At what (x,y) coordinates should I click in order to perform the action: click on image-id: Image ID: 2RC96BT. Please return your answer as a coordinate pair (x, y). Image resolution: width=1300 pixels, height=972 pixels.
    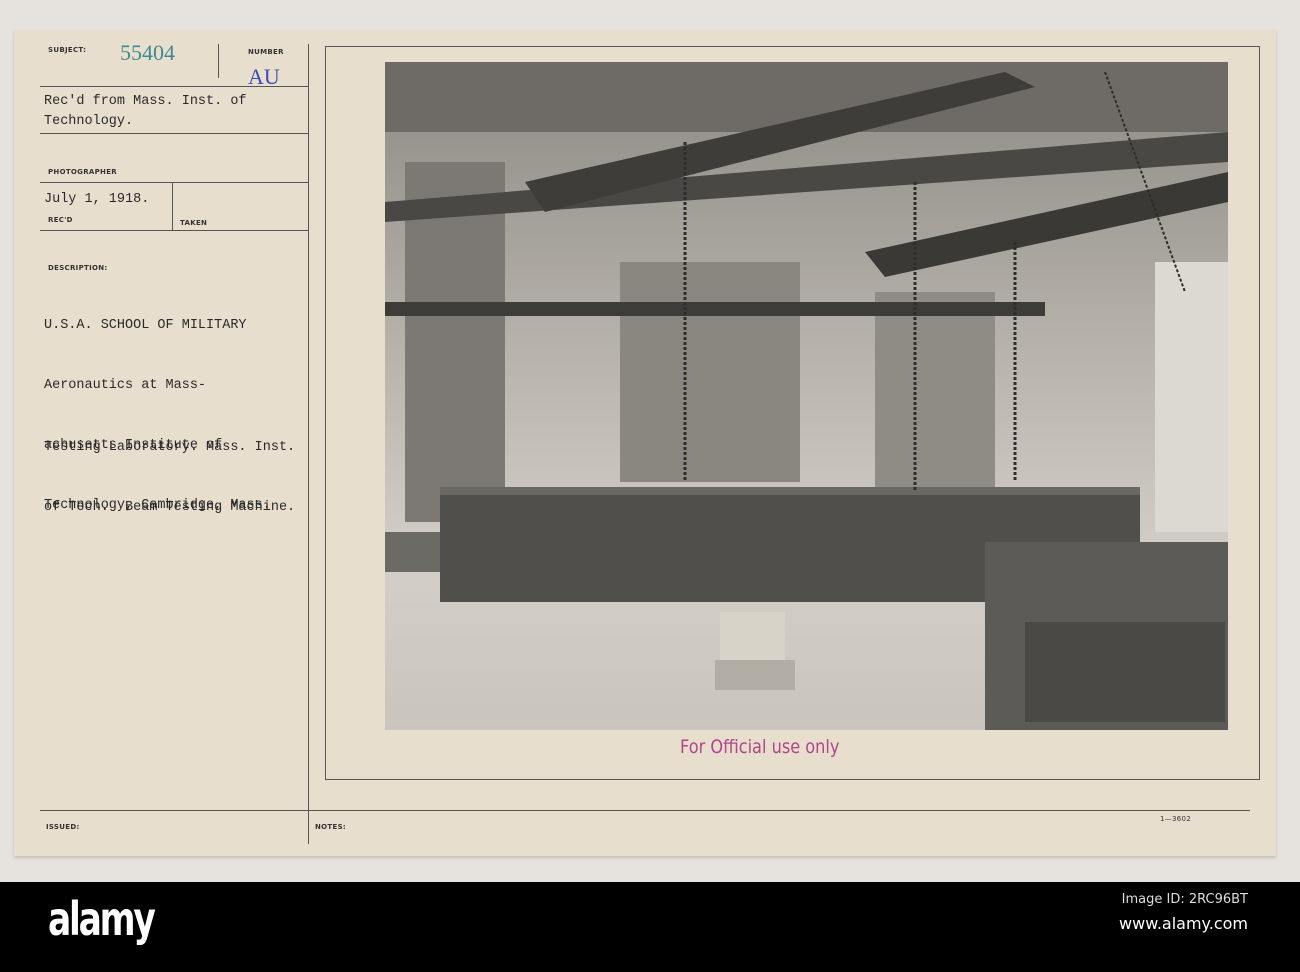
    Looking at the image, I should click on (1184, 899).